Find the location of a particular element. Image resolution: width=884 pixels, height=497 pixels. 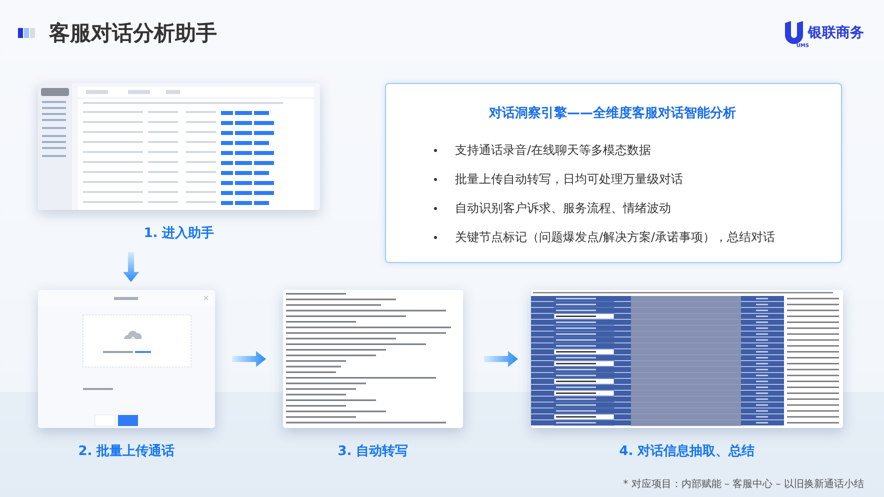

footnote: * 对应项目：内部赋能 – 客服中心 – 以旧换新通话小结 is located at coordinates (744, 485).